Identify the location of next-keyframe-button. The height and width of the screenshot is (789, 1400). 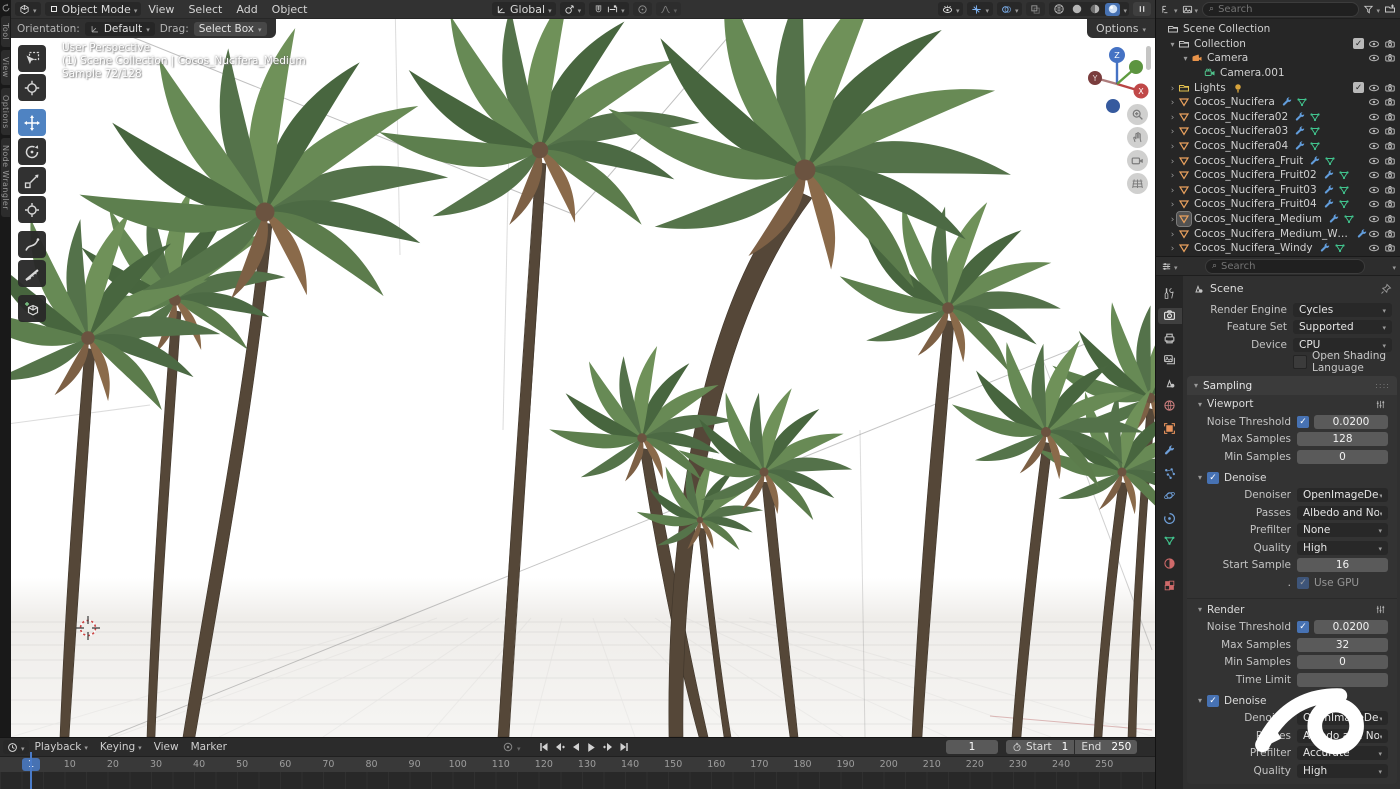
(607, 747).